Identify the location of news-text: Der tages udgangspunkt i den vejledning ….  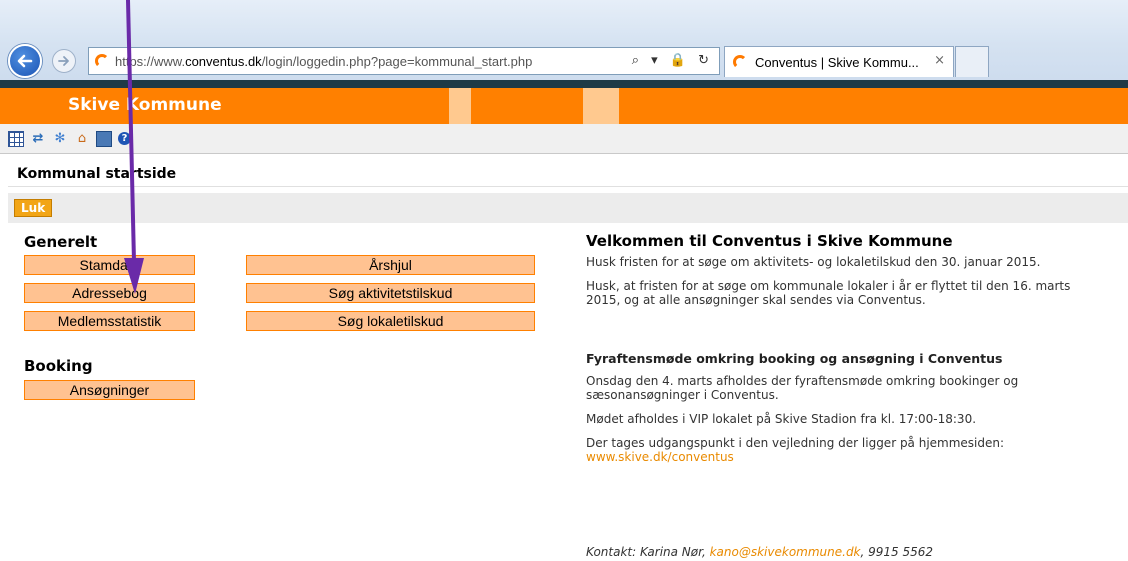
(795, 443).